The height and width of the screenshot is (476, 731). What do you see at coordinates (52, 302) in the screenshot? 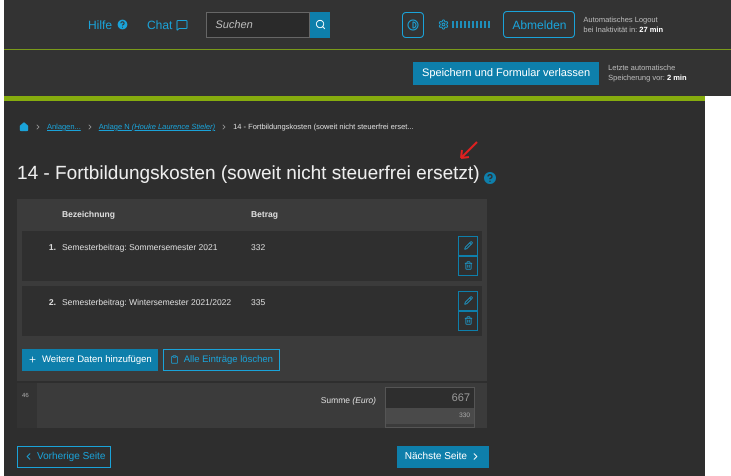
I see `row-number: 2.` at bounding box center [52, 302].